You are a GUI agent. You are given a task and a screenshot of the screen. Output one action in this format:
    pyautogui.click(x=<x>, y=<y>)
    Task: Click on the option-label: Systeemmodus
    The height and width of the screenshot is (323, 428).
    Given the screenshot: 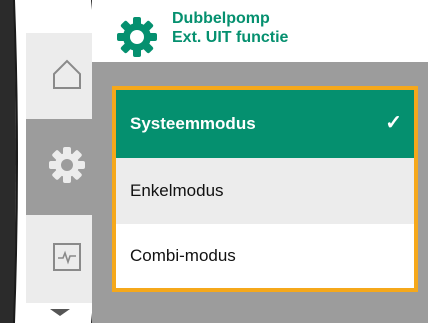 What is the action you would take?
    pyautogui.click(x=193, y=123)
    